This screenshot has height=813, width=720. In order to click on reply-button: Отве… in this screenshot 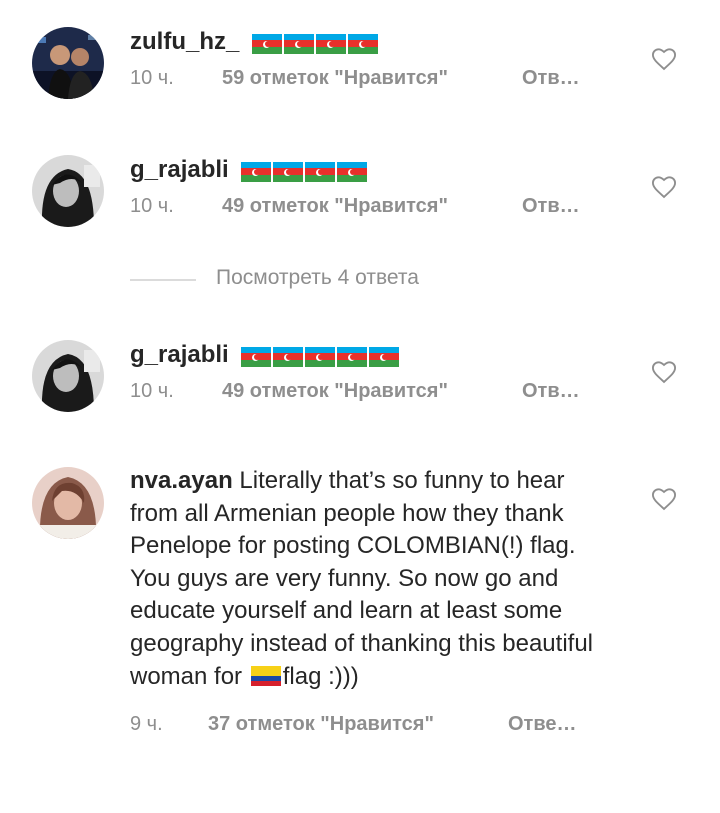, I will do `click(542, 724)`.